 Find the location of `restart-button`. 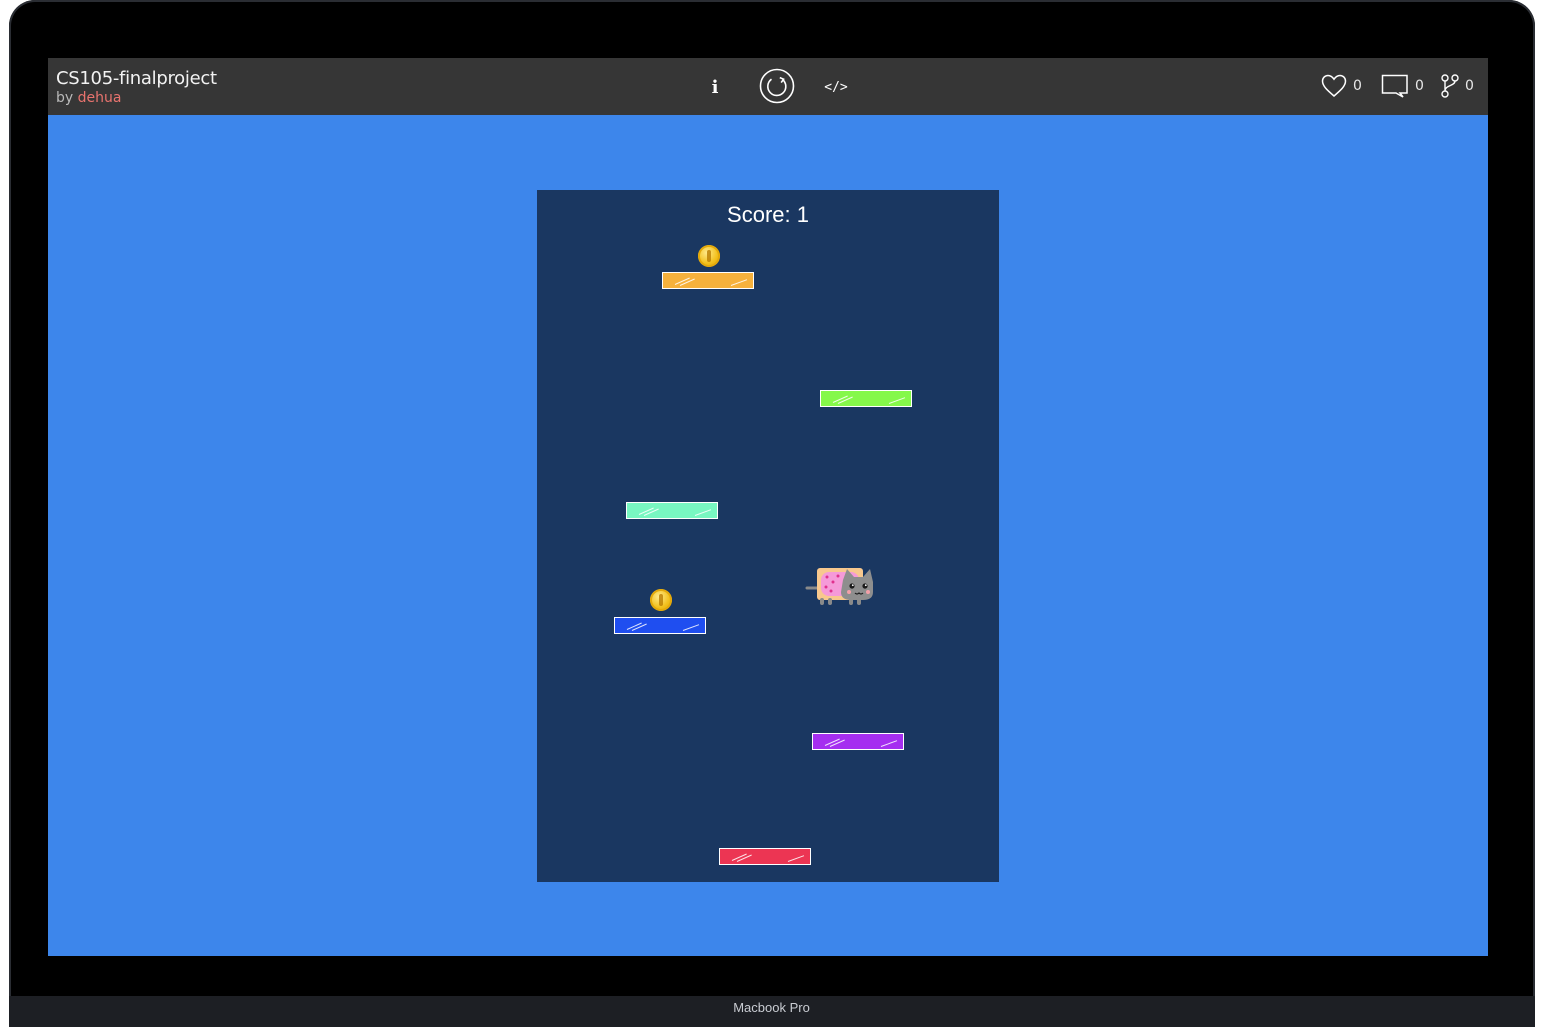

restart-button is located at coordinates (777, 86).